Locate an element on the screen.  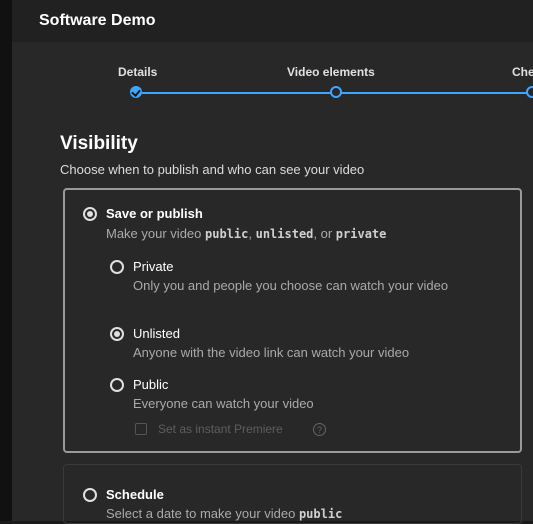
step-video-elements-dot-icon is located at coordinates (336, 92).